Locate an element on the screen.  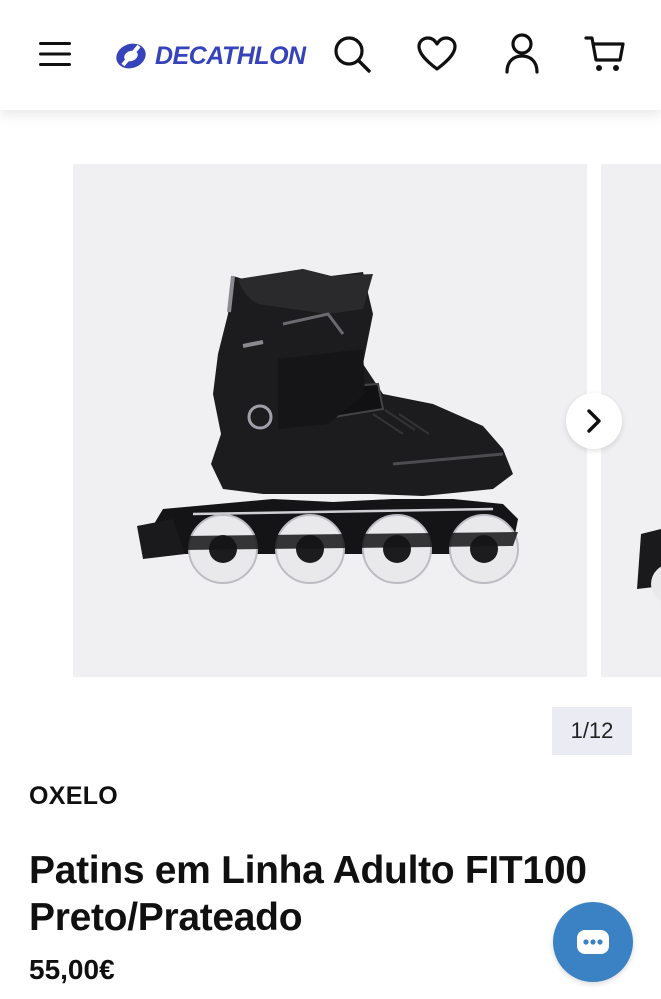
heart-icon is located at coordinates (437, 54).